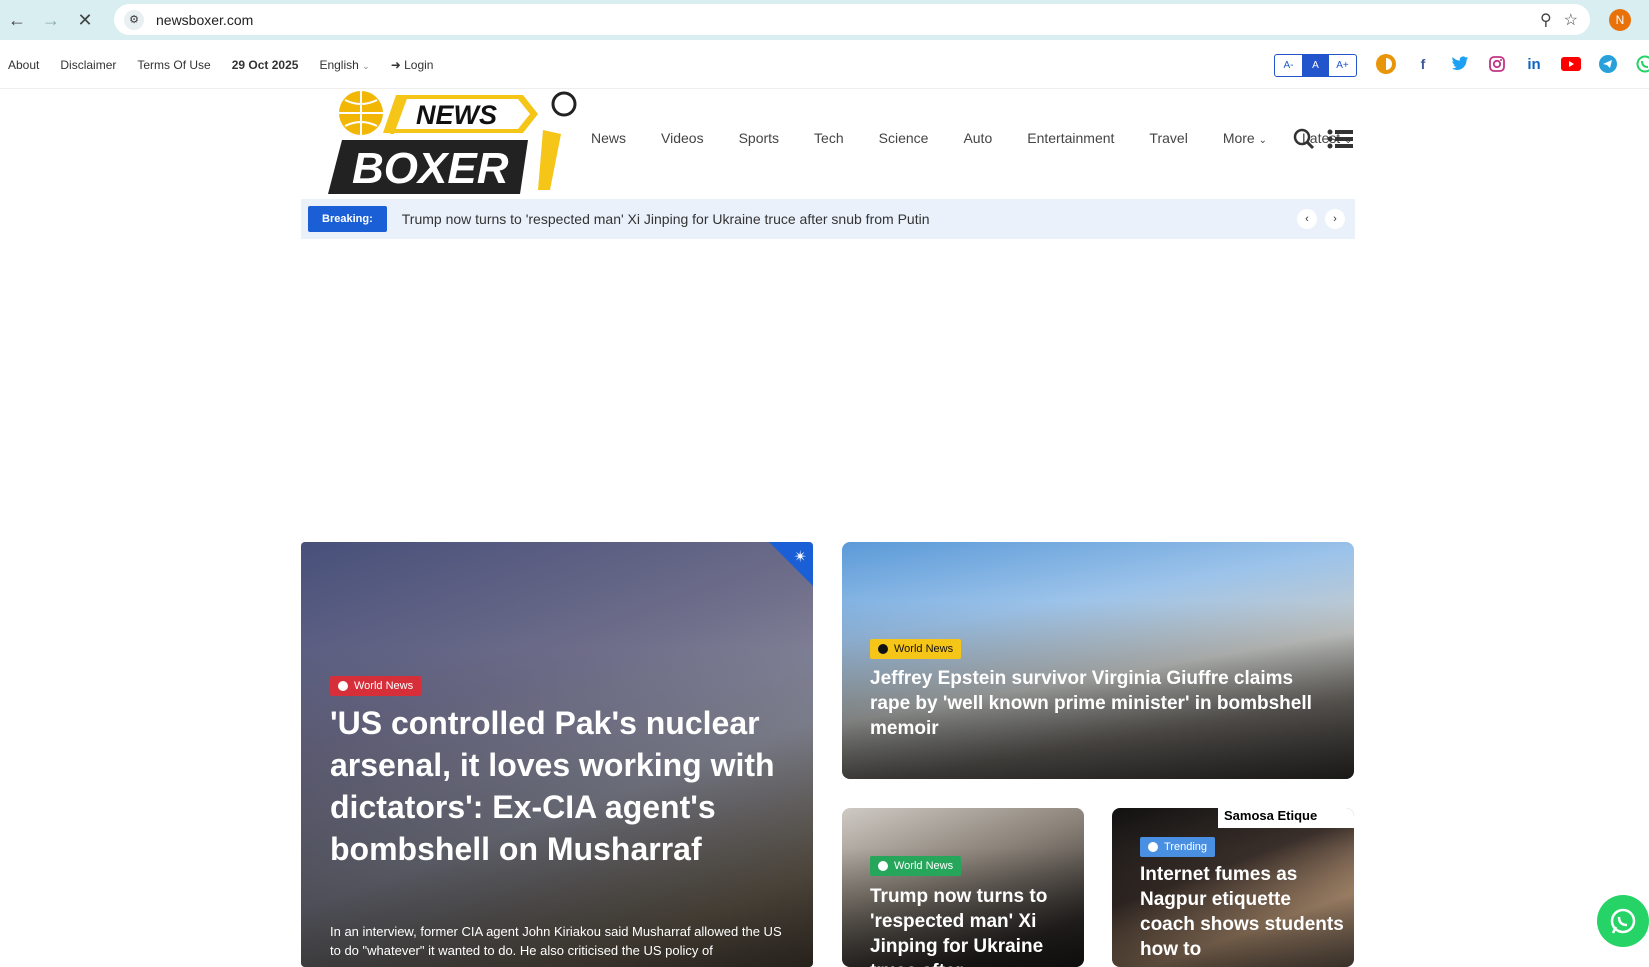 This screenshot has height=967, width=1649. Describe the element at coordinates (1534, 64) in the screenshot. I see `linkedin-icon: in` at that location.